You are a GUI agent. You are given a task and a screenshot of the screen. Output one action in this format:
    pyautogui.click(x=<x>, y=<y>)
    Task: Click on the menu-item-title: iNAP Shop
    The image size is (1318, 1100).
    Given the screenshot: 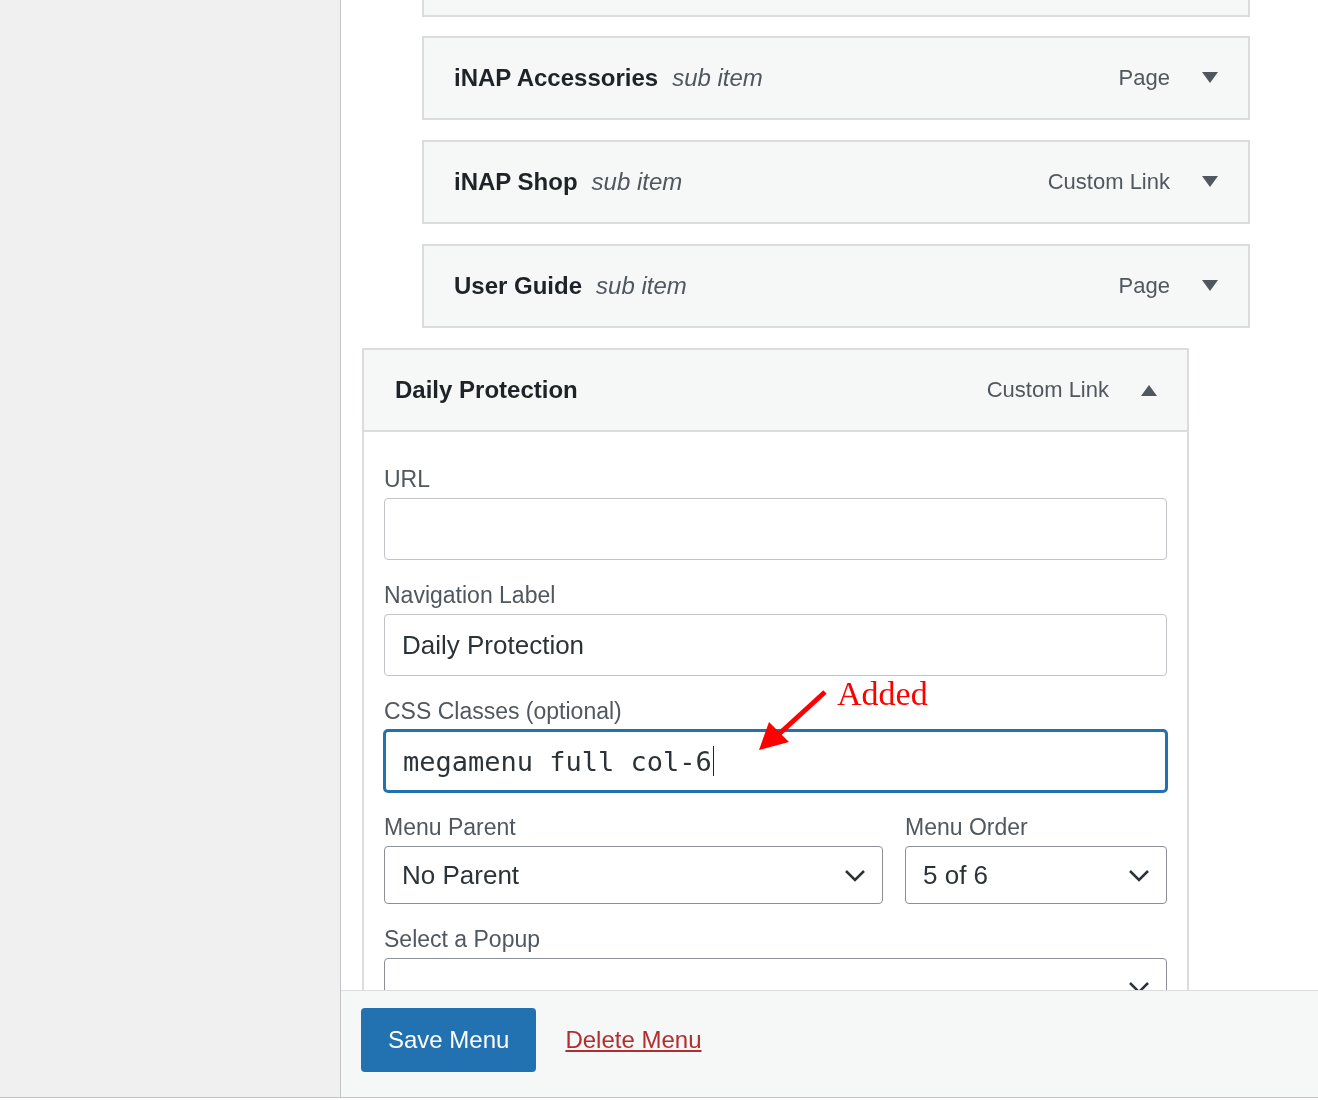 What is the action you would take?
    pyautogui.click(x=516, y=182)
    